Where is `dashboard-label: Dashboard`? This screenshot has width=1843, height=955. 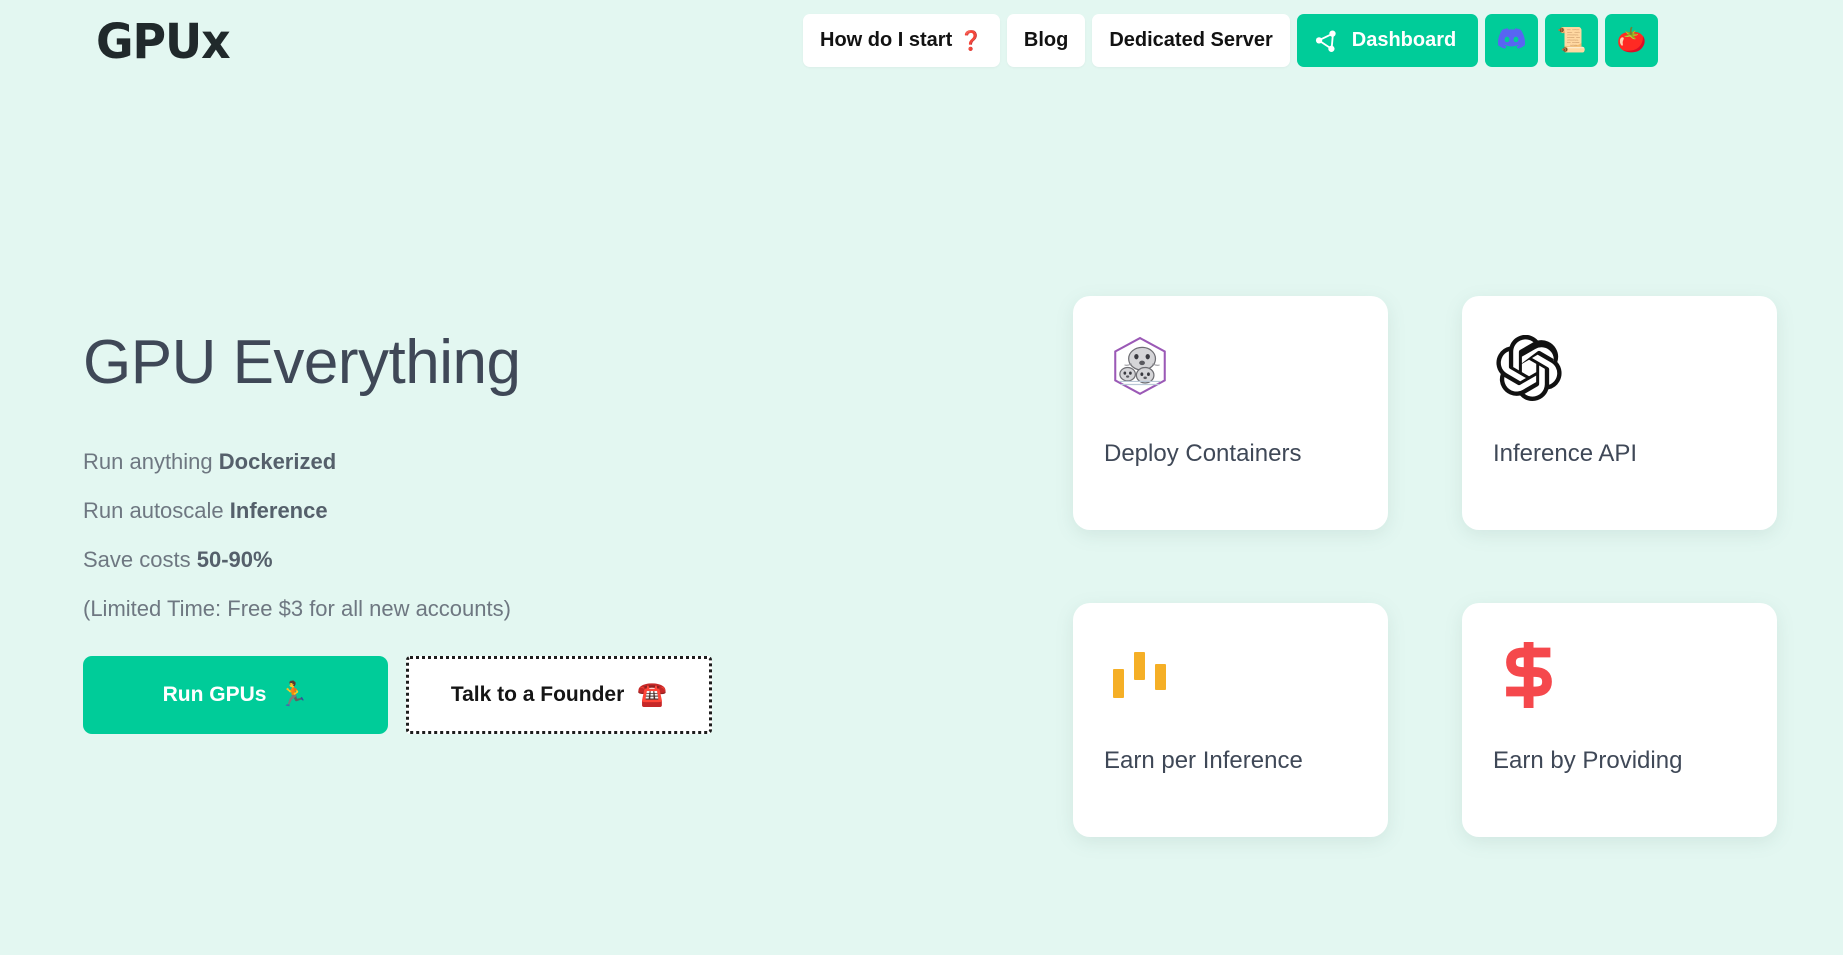 dashboard-label: Dashboard is located at coordinates (1404, 40).